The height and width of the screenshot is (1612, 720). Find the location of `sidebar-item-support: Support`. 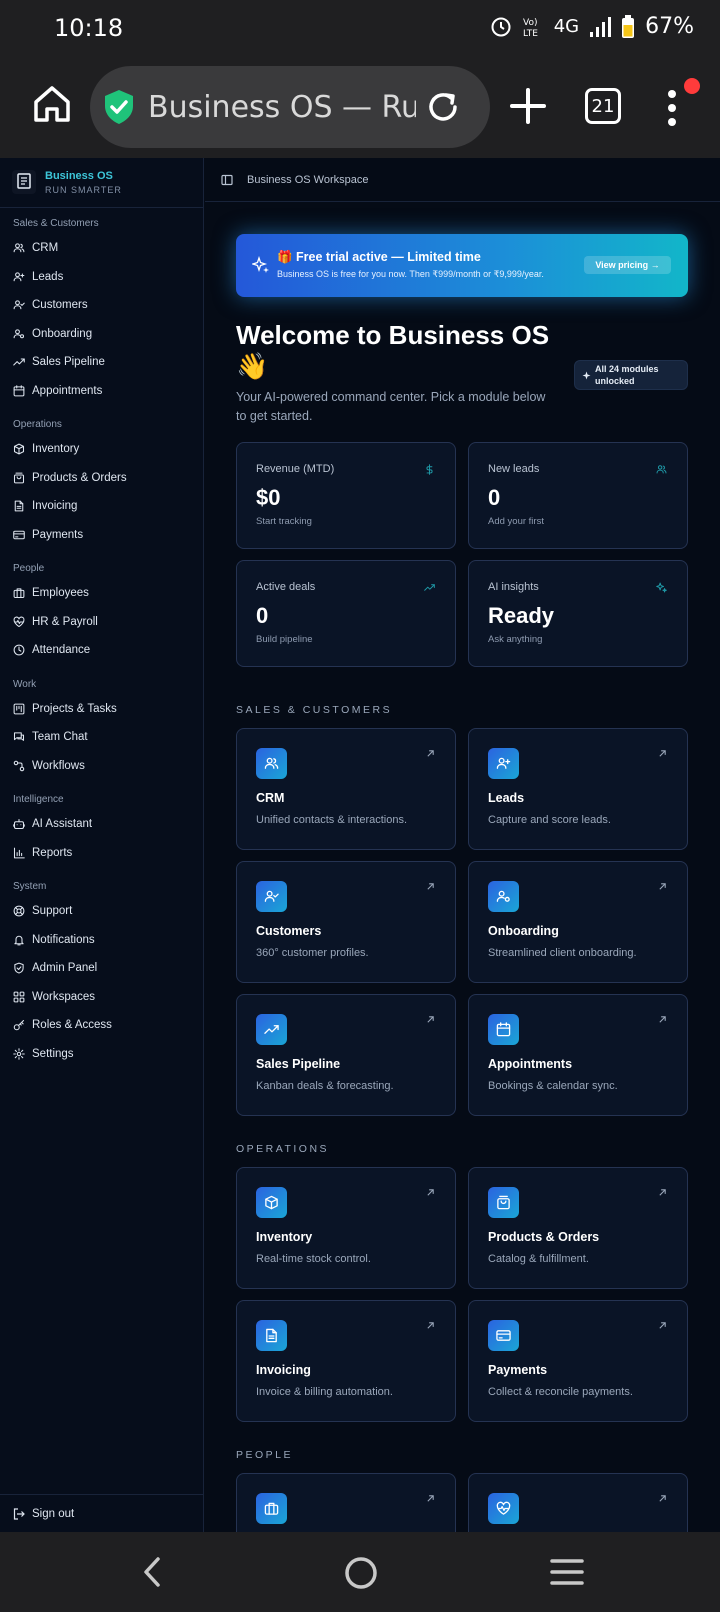

sidebar-item-support: Support is located at coordinates (101, 911).